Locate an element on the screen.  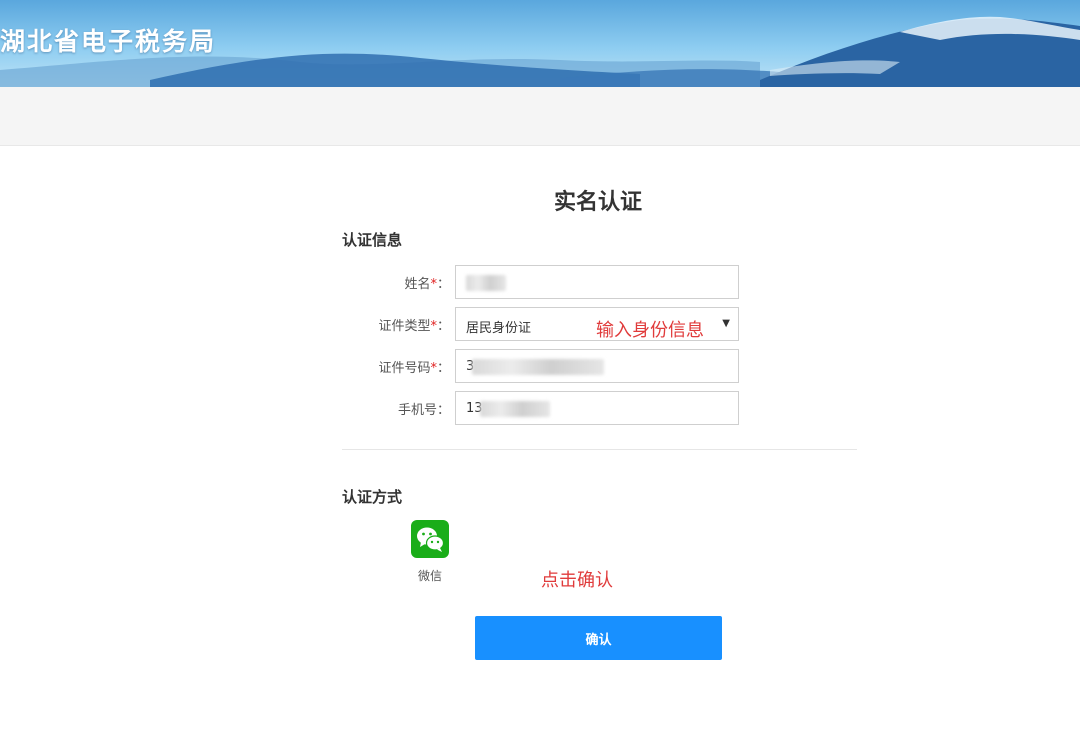
header-banner: 湖北省电子税务局 is located at coordinates (540, 43).